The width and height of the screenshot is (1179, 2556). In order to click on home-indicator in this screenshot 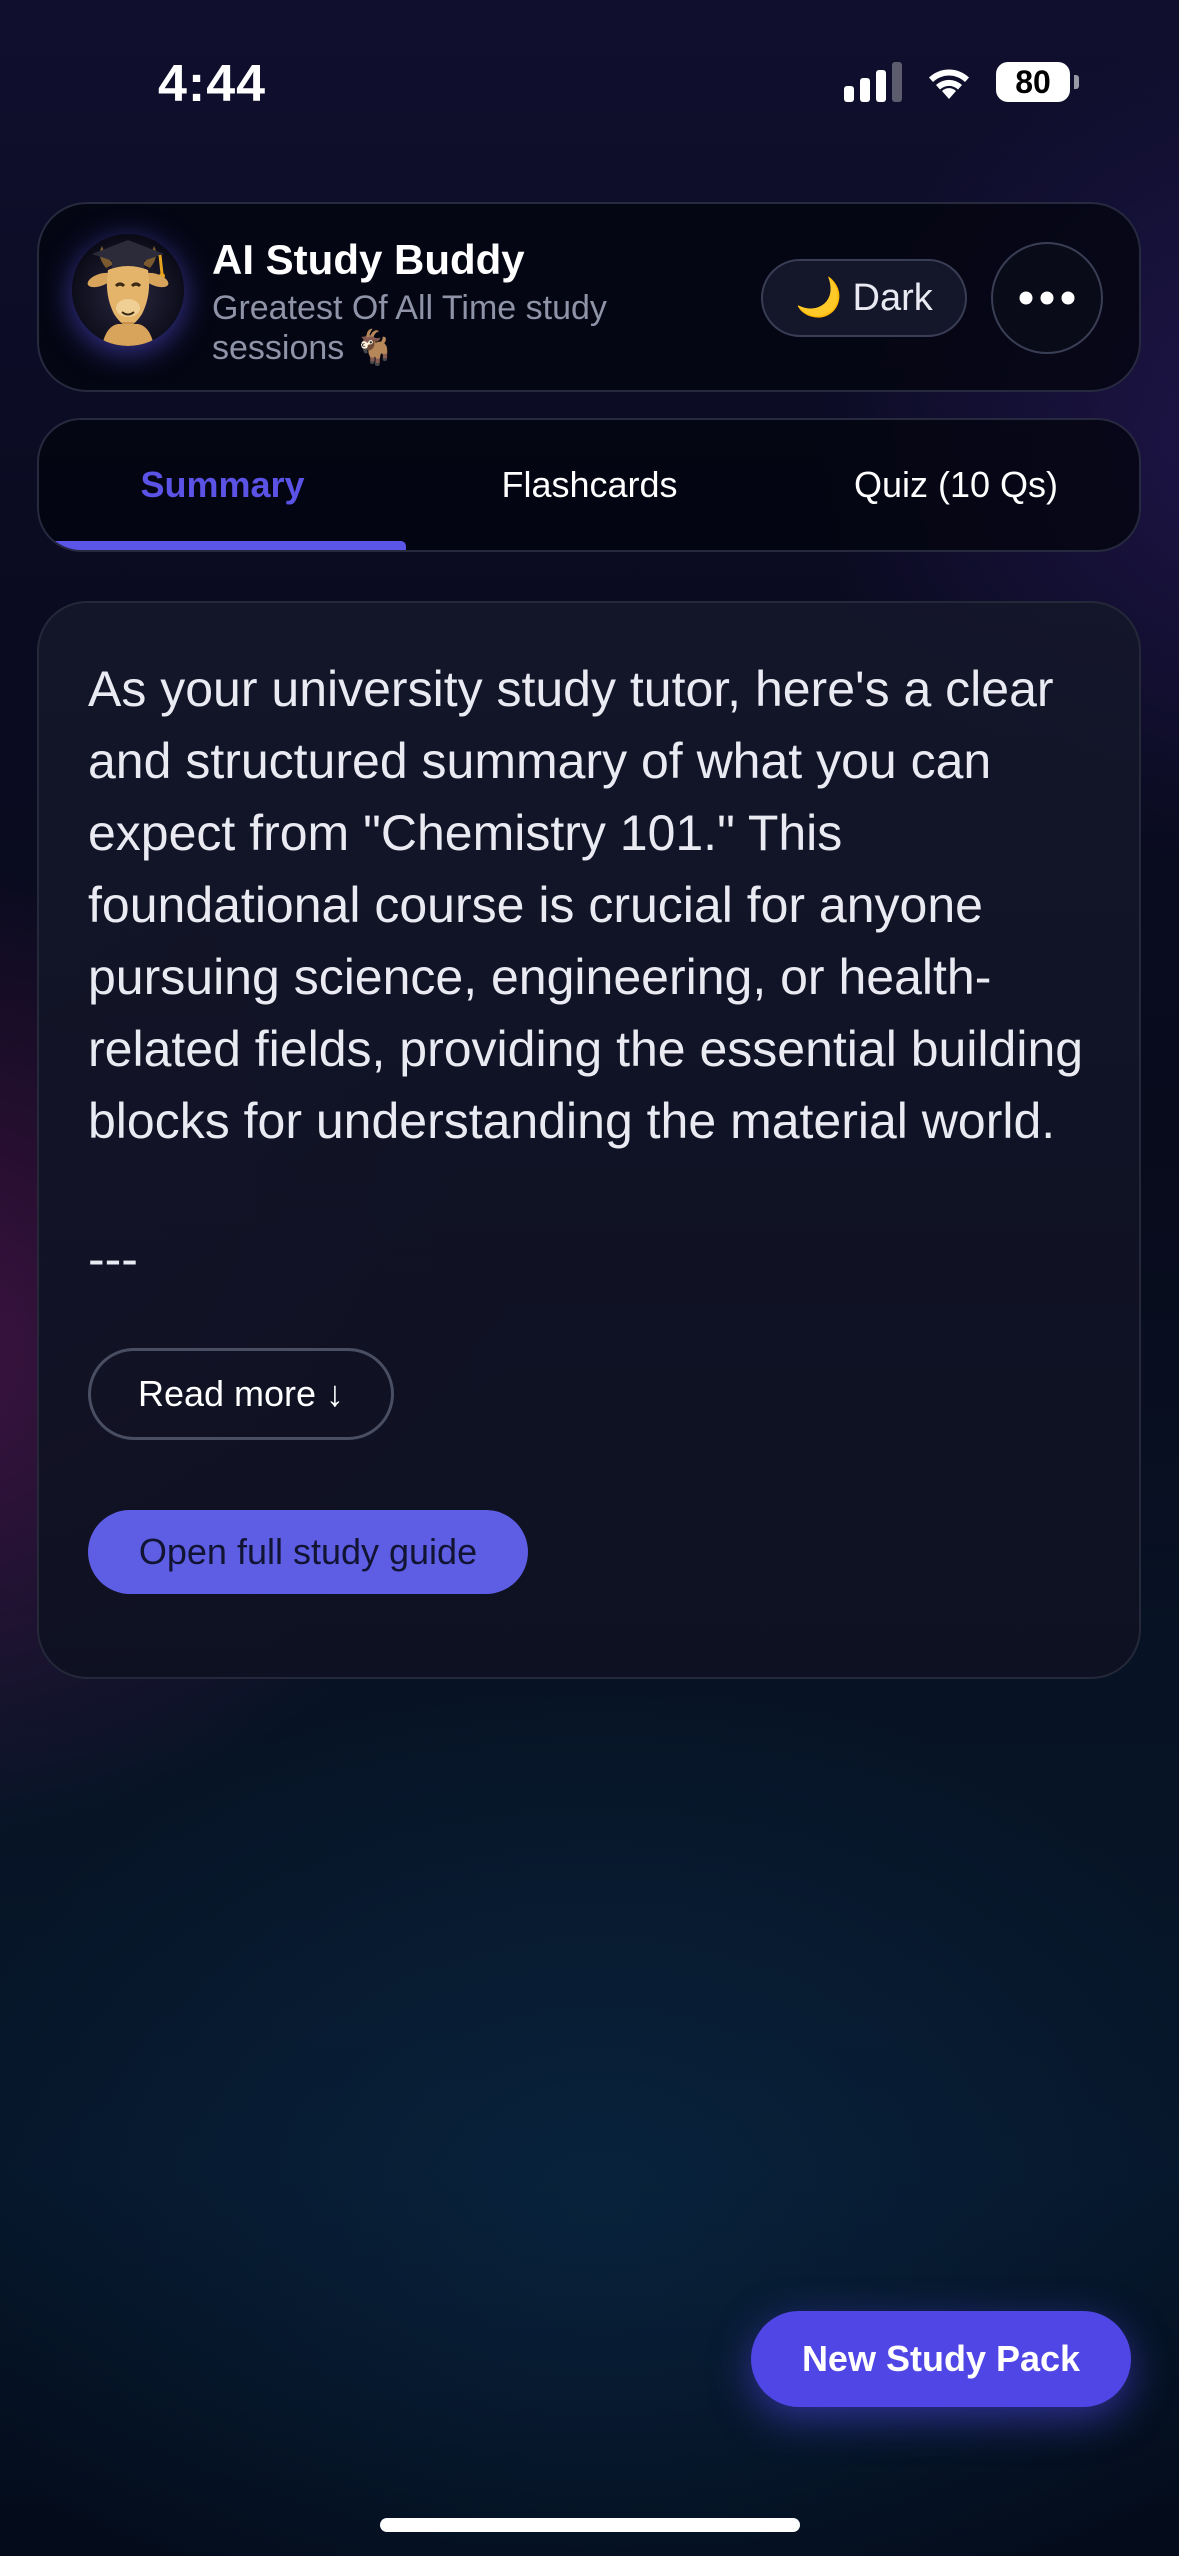, I will do `click(590, 2525)`.